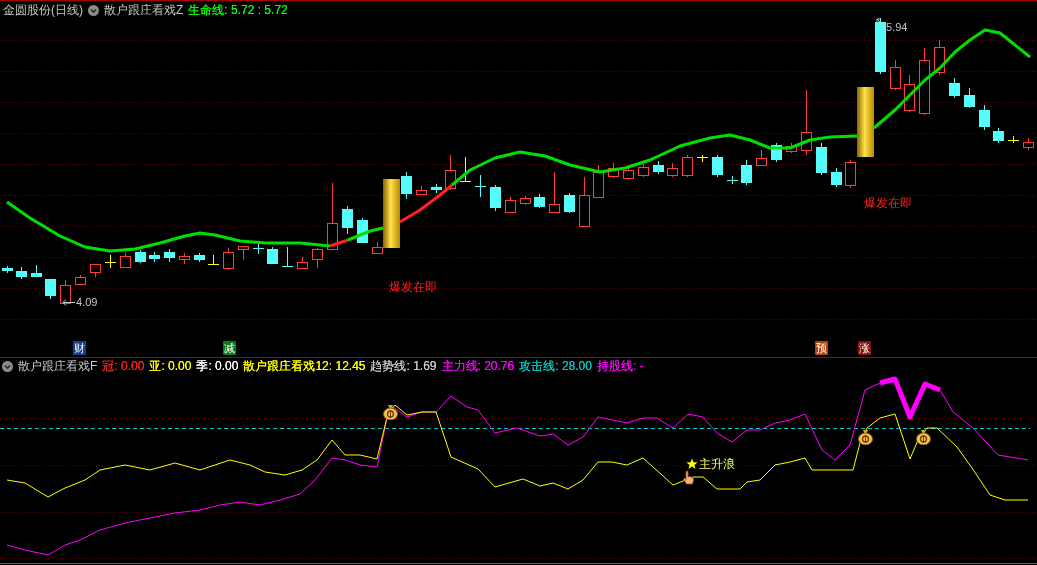 The width and height of the screenshot is (1037, 565). Describe the element at coordinates (821, 348) in the screenshot. I see `signal-marker: 预` at that location.